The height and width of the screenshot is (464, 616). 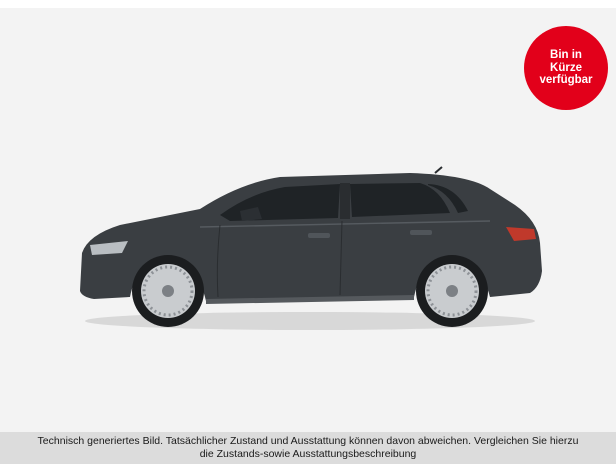 I want to click on car-wheel-rear, so click(x=452, y=291).